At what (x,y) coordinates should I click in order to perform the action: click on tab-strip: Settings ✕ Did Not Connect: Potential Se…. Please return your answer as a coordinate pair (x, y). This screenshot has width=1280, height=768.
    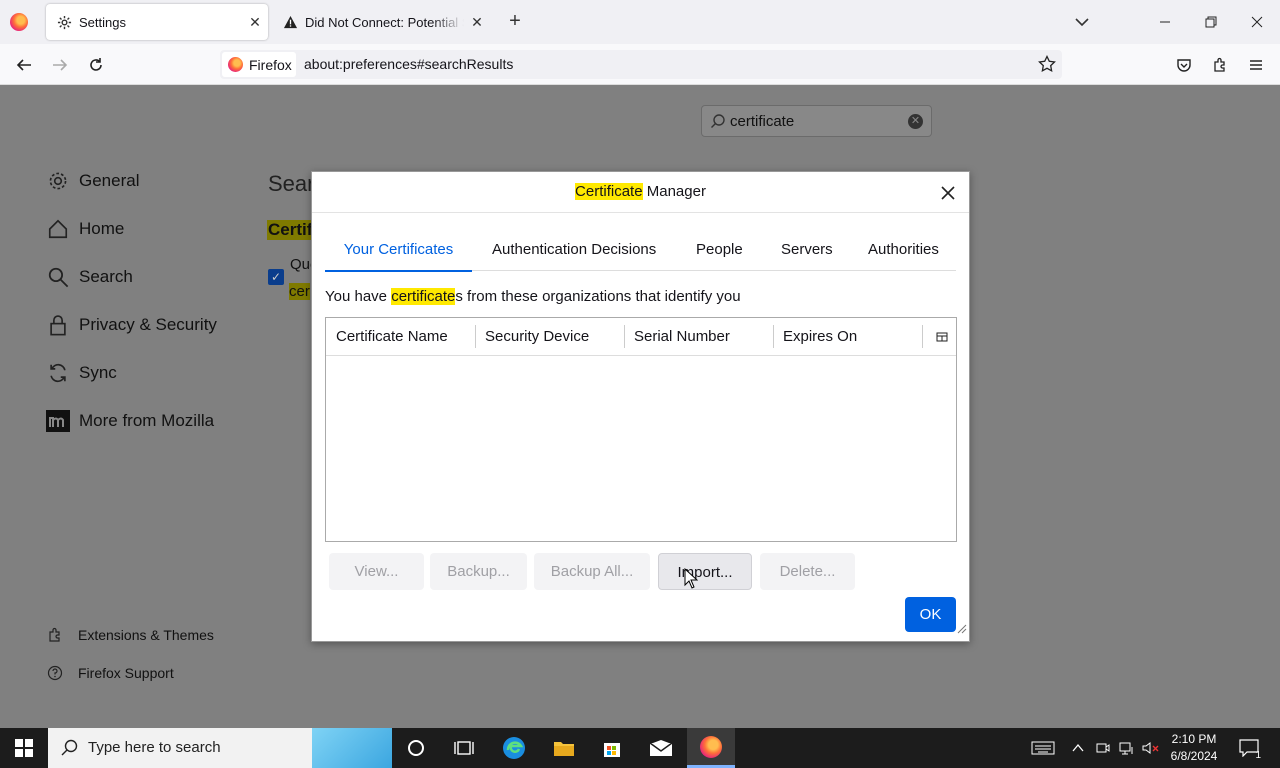
    Looking at the image, I should click on (640, 22).